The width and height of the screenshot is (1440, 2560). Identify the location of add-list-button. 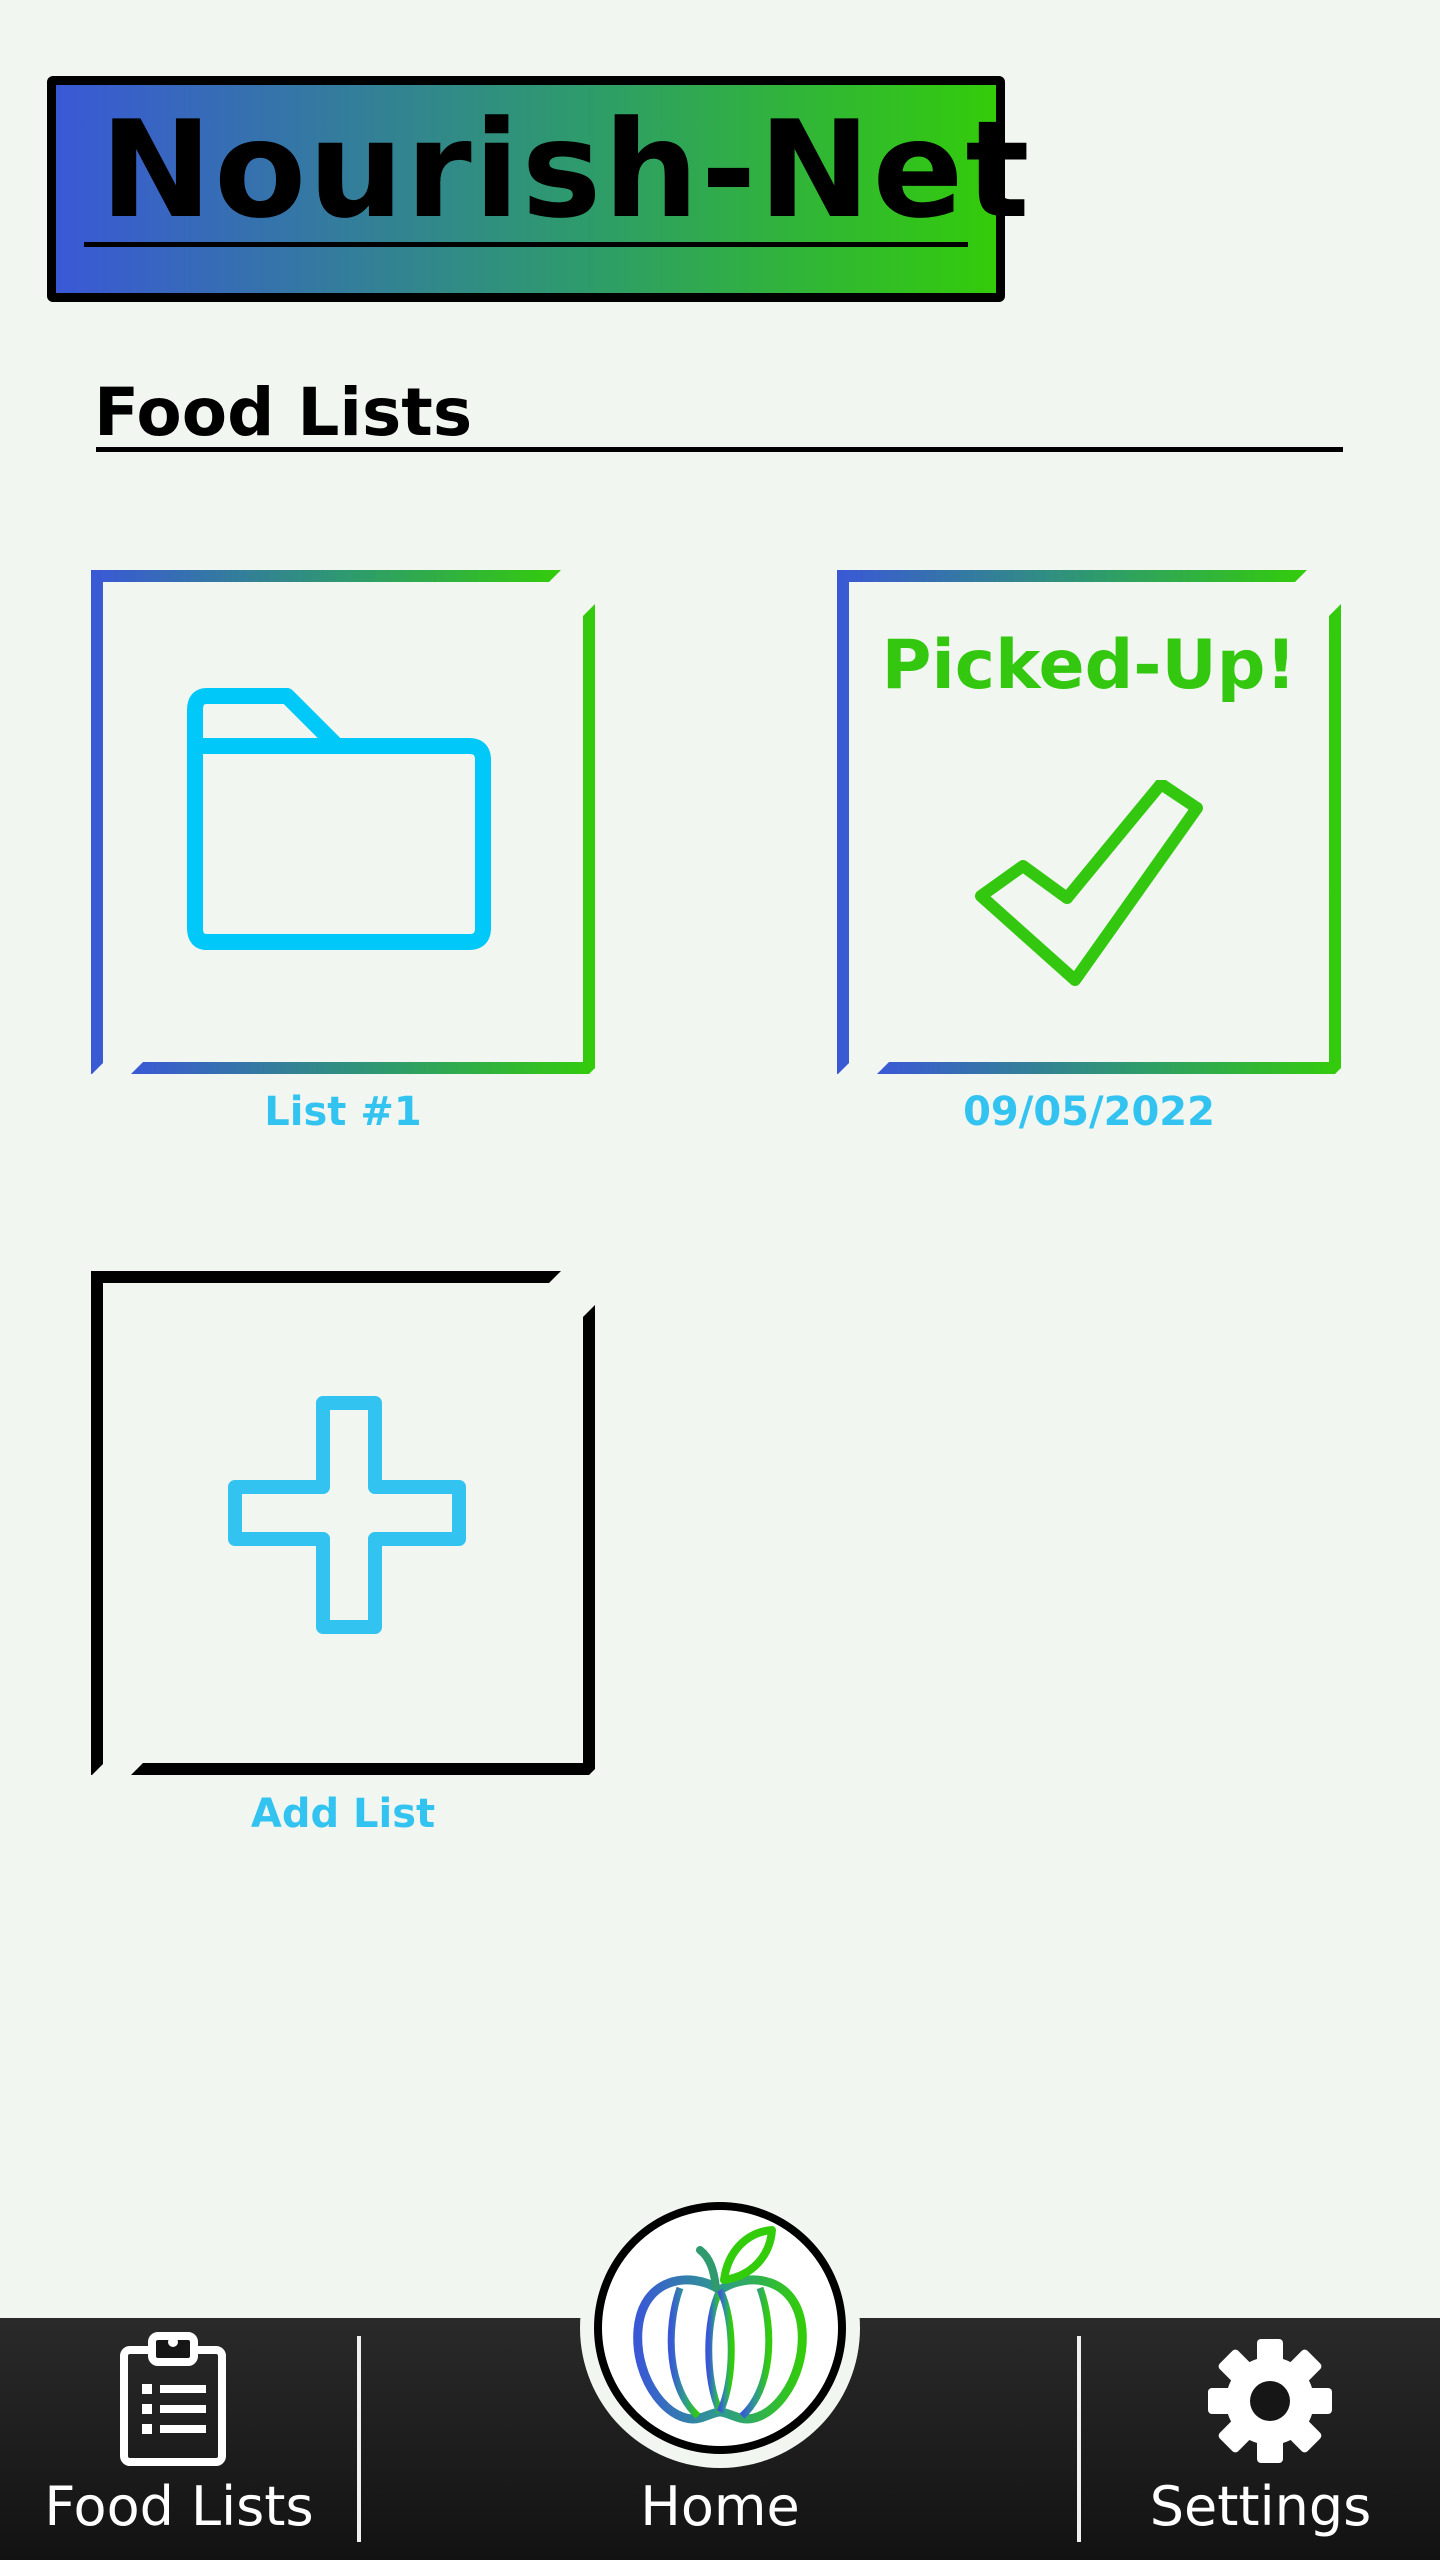
(343, 1523).